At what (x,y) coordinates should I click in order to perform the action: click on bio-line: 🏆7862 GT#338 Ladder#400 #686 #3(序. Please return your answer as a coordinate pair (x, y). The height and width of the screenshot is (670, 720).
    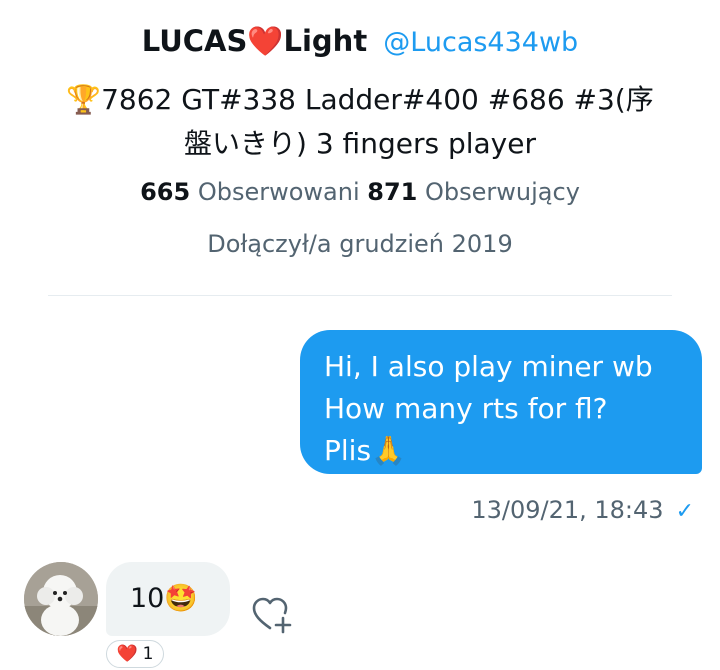
    Looking at the image, I should click on (360, 99).